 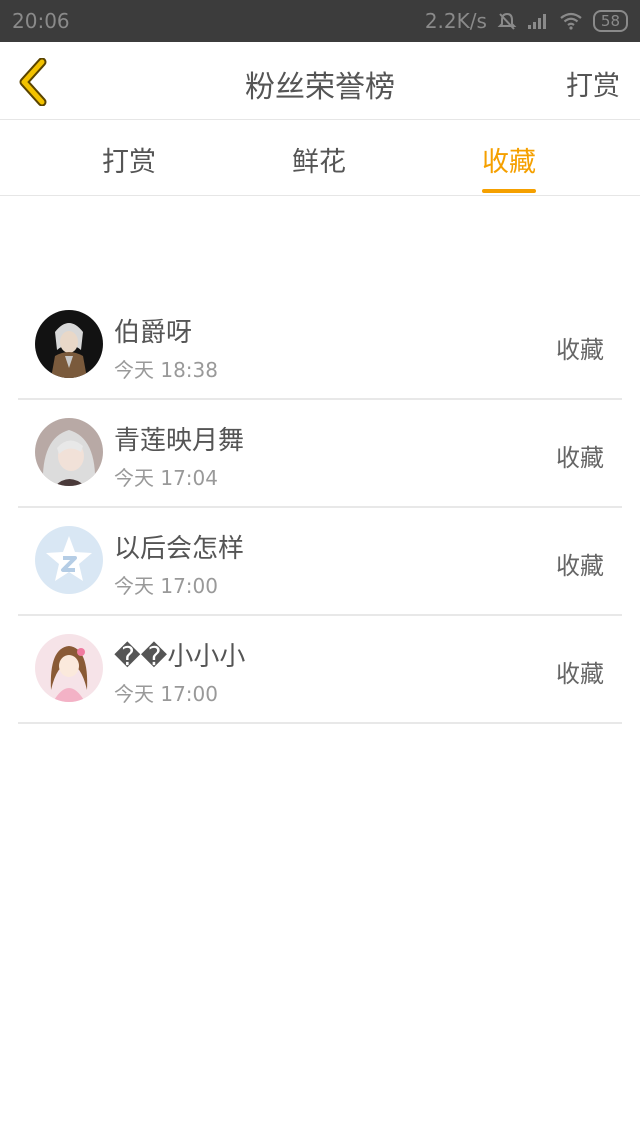 What do you see at coordinates (507, 21) in the screenshot?
I see `mute-bell-icon` at bounding box center [507, 21].